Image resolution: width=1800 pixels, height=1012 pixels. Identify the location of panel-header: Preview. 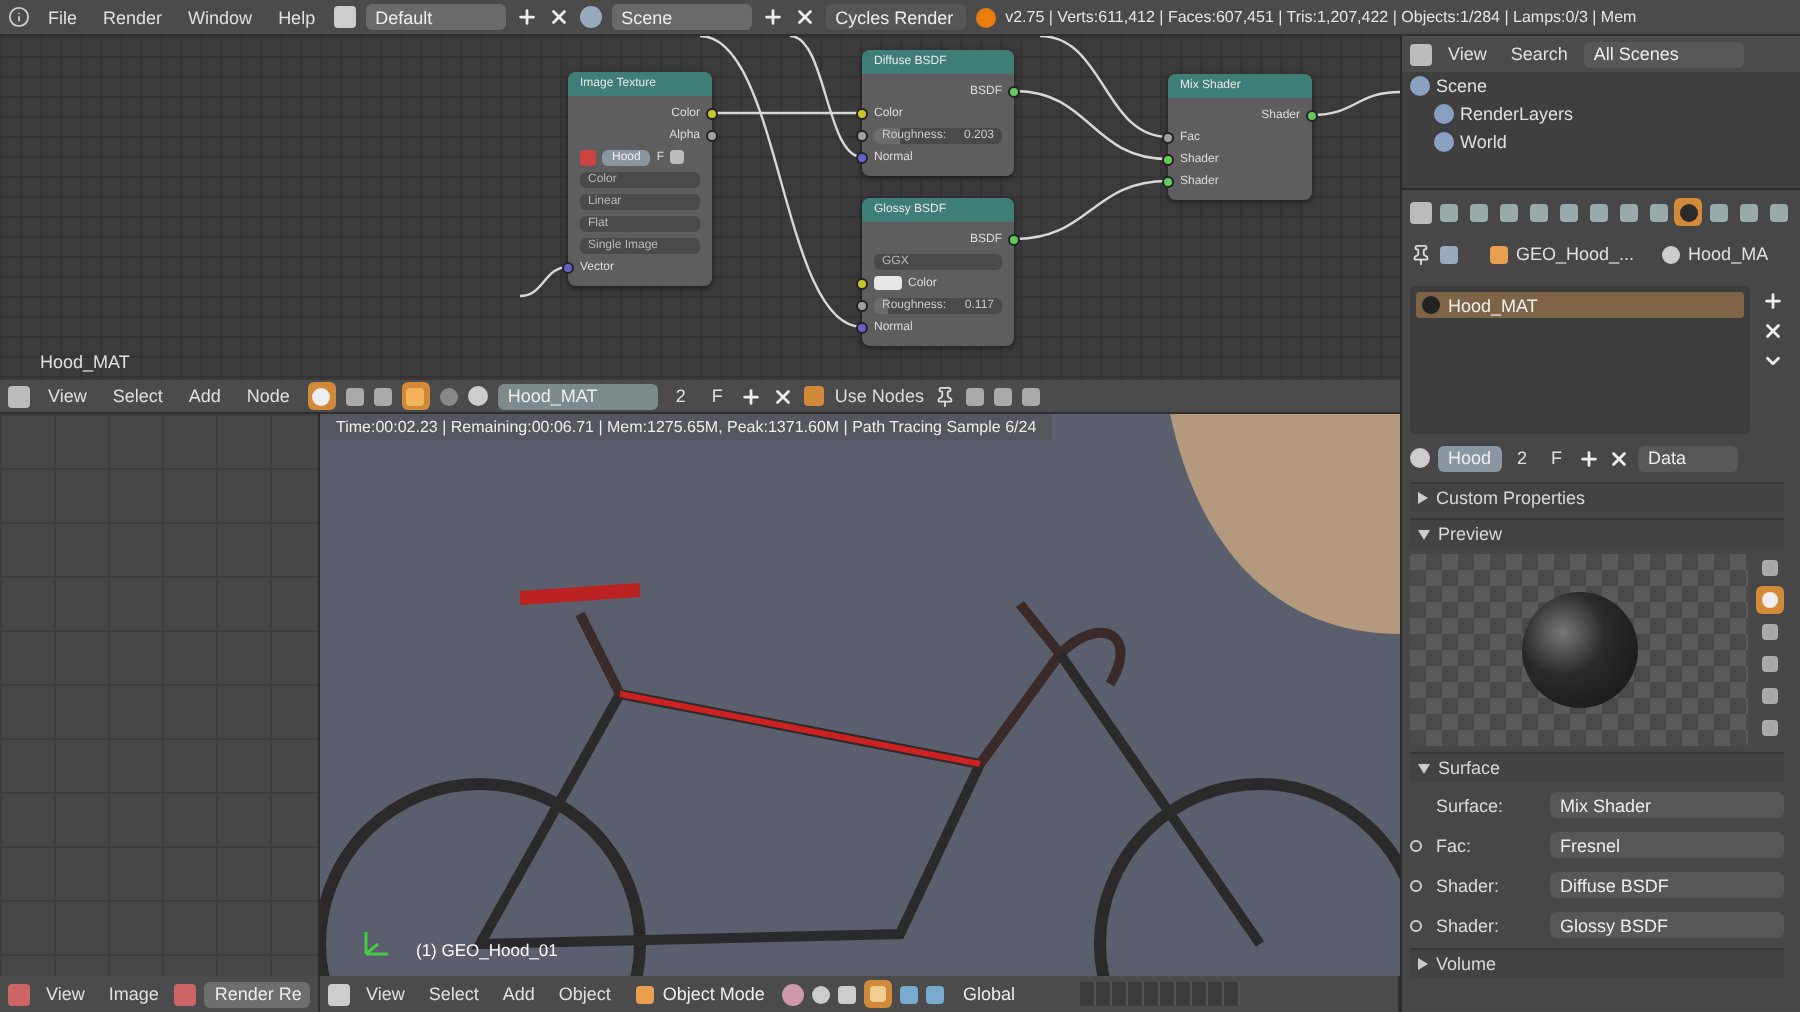
(1597, 533).